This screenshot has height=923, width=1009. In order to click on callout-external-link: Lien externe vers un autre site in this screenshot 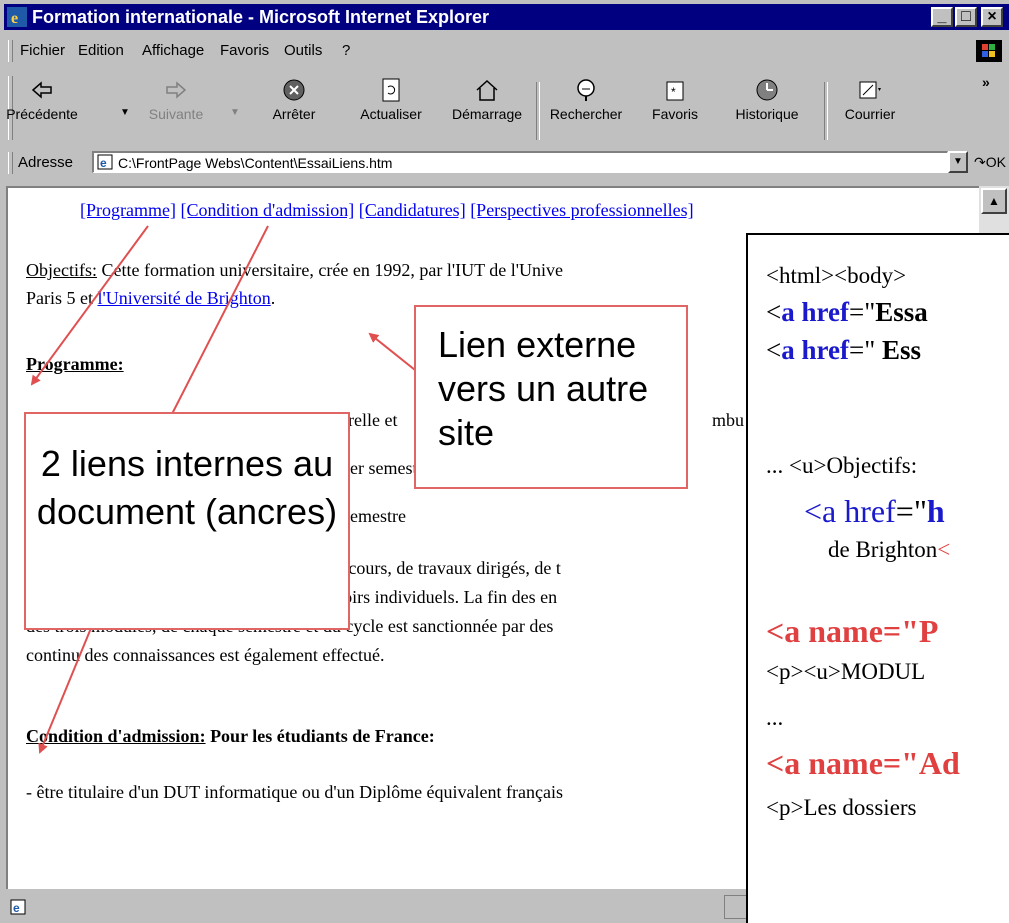, I will do `click(551, 397)`.